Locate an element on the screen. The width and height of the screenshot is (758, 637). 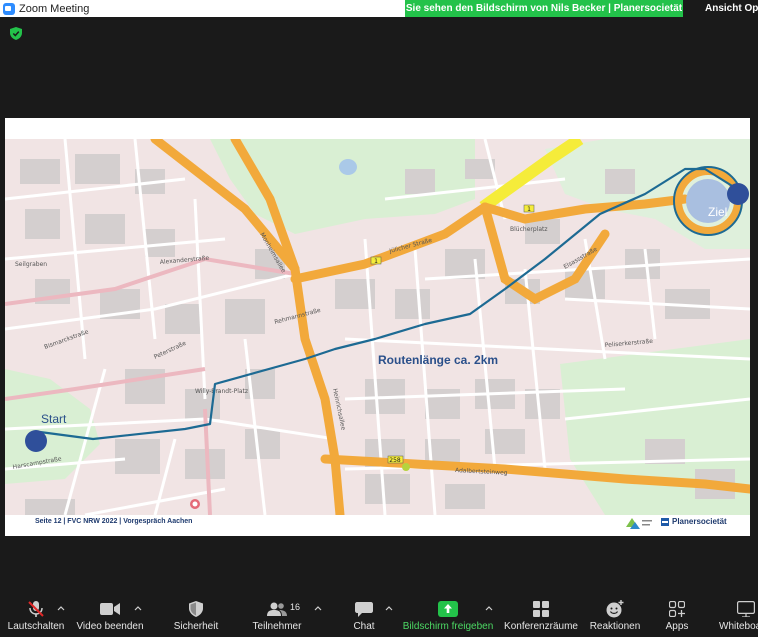
brand-name: Planersocietät is located at coordinates (699, 521).